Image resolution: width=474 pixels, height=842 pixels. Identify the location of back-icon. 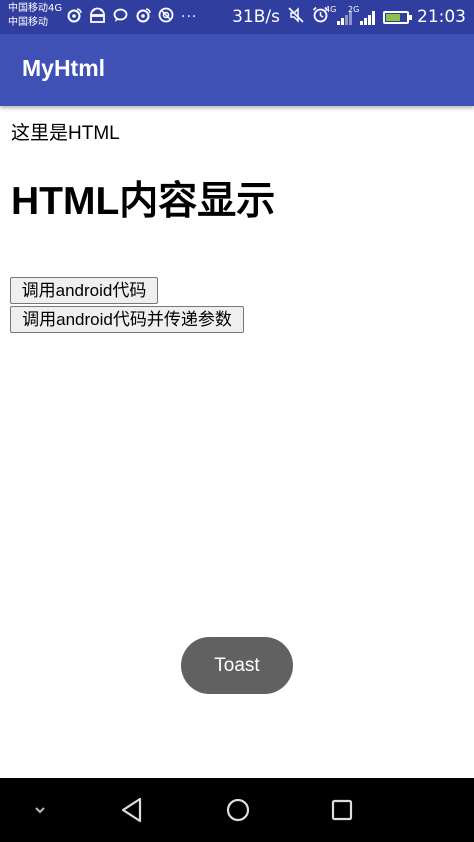
(132, 810).